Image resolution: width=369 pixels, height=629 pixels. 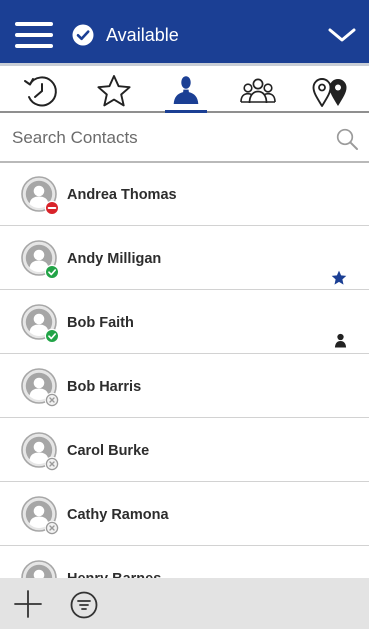 What do you see at coordinates (184, 194) in the screenshot?
I see `contact-row: Andrea Thomas` at bounding box center [184, 194].